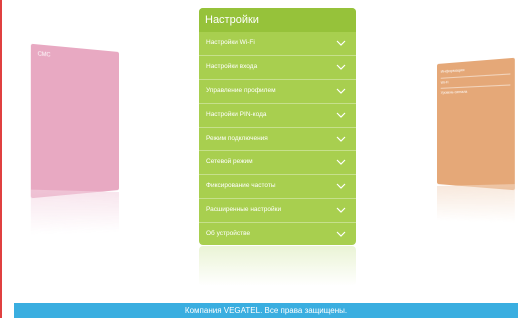  What do you see at coordinates (277, 116) in the screenshot?
I see `settings-item-pin: Настройки PIN-кода` at bounding box center [277, 116].